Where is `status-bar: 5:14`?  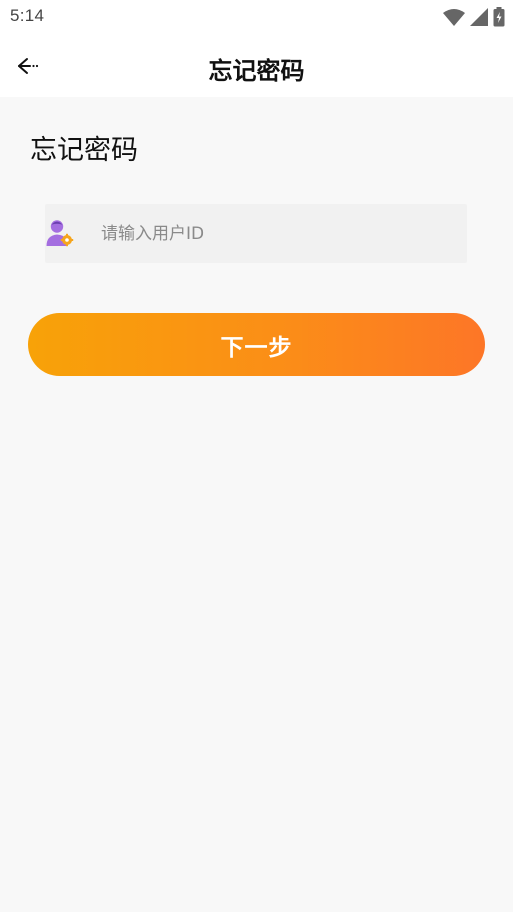
status-bar: 5:14 is located at coordinates (256, 17).